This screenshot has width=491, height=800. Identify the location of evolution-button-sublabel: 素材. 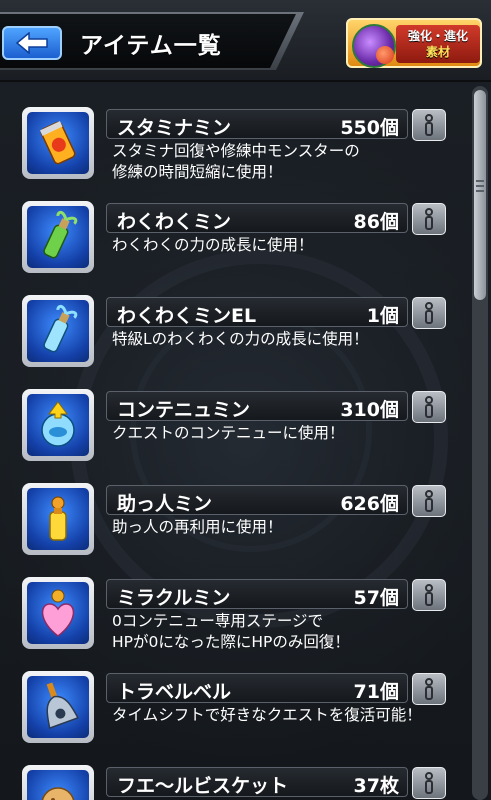
(437, 52).